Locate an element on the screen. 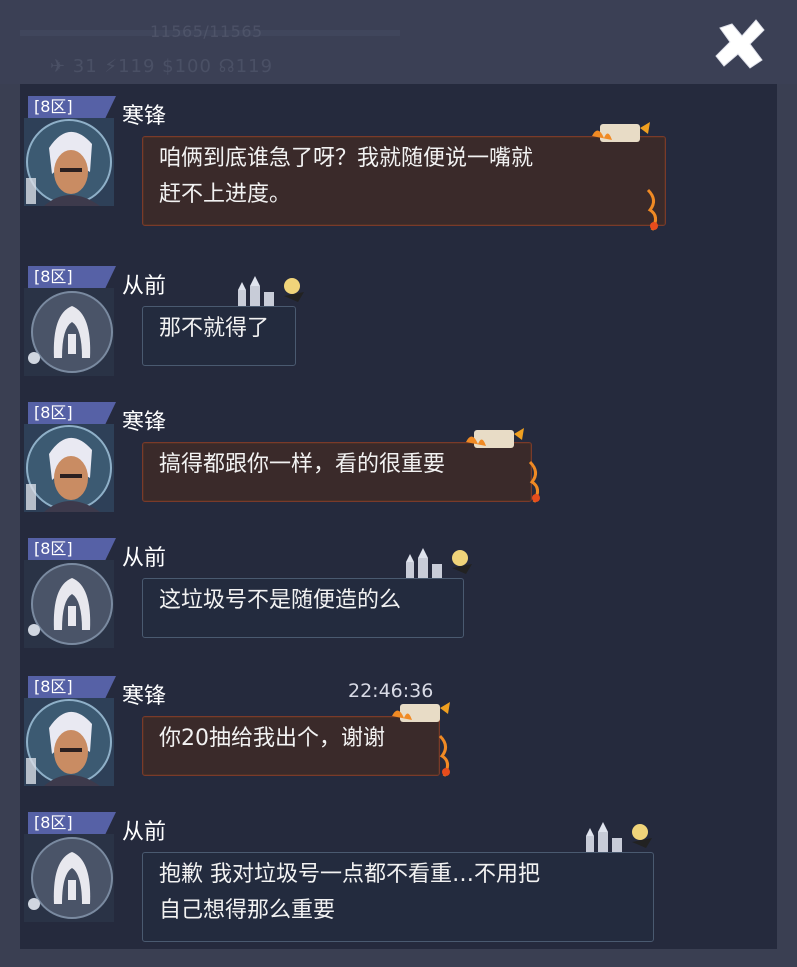 The image size is (797, 967). message-bubble: 咱俩到底谁急了呀？我就随便说一嘴就 赶不上进度。 is located at coordinates (404, 181).